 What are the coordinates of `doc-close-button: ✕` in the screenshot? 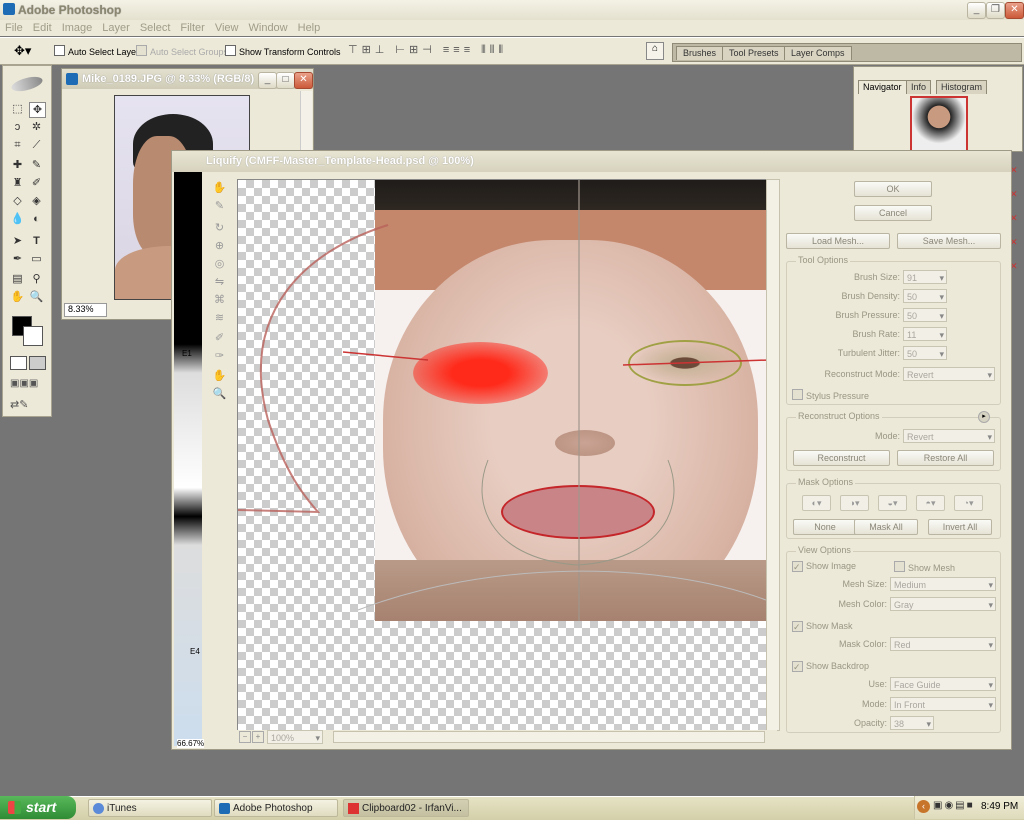 It's located at (303, 80).